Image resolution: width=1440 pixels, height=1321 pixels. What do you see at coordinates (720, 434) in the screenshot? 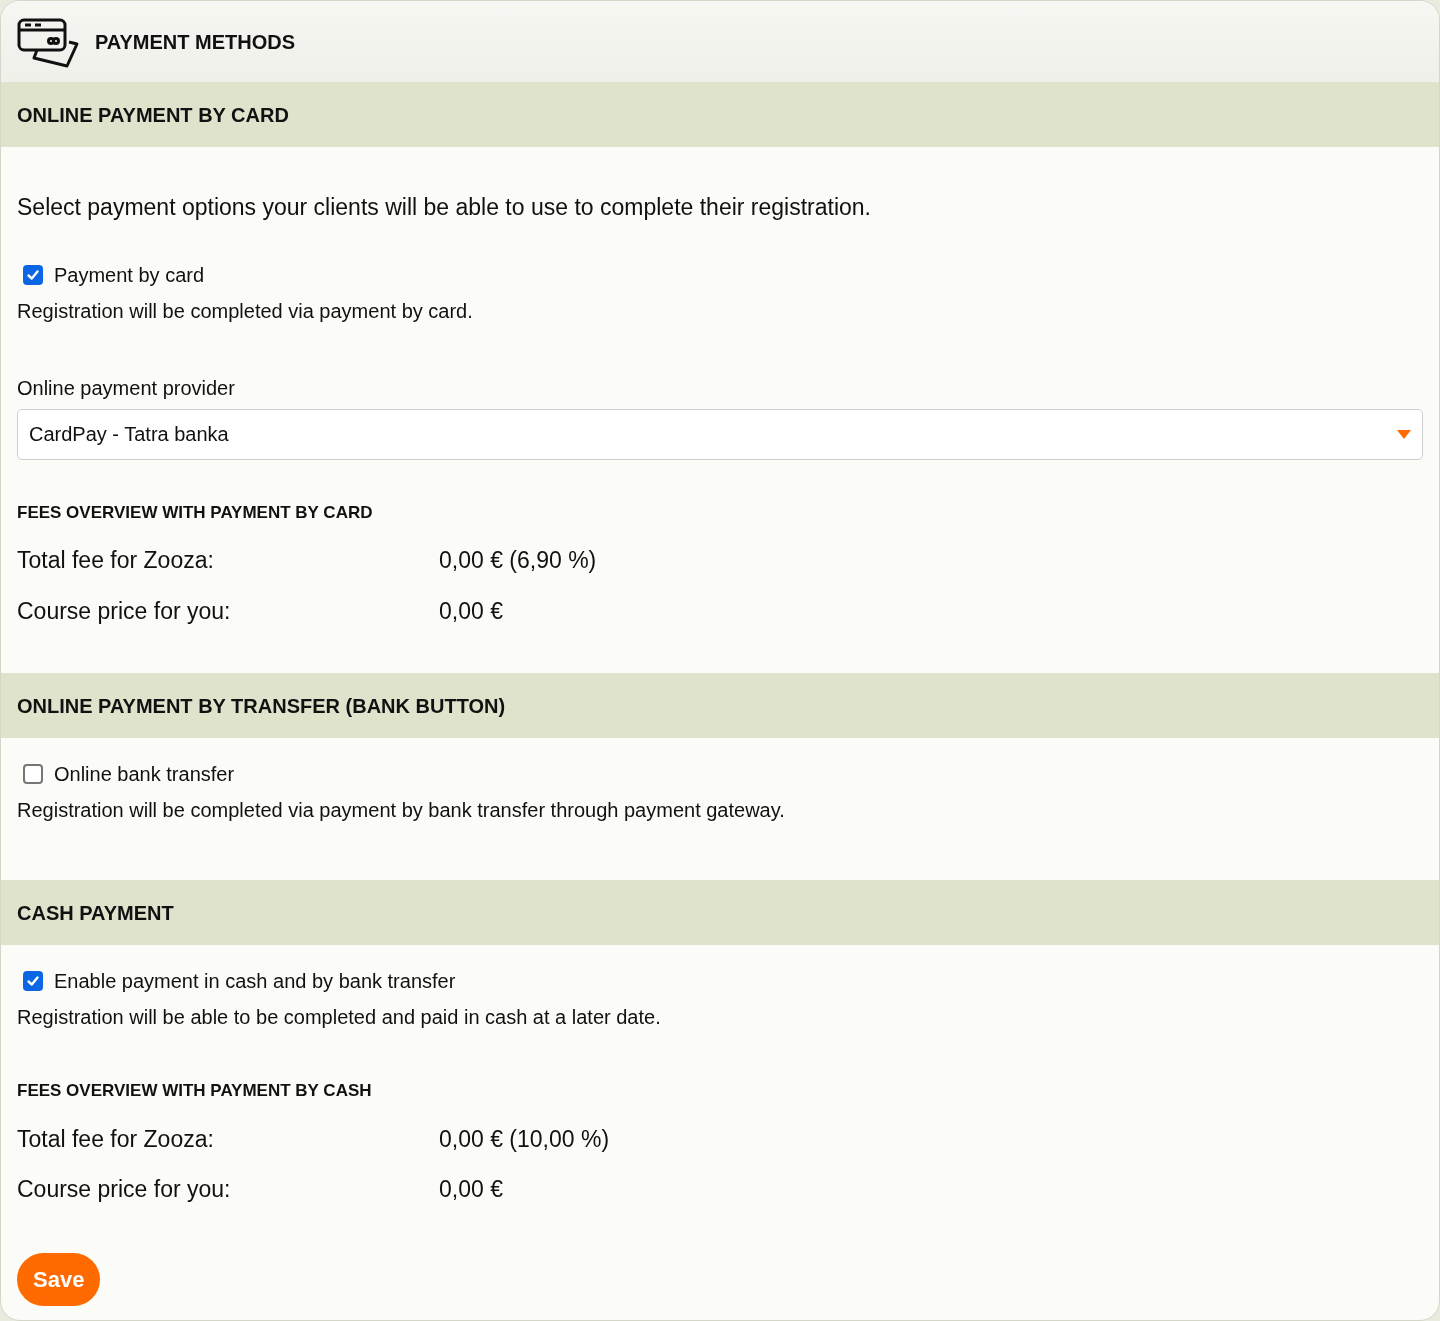
I see `provider-select: CardPay - Tatra banka` at bounding box center [720, 434].